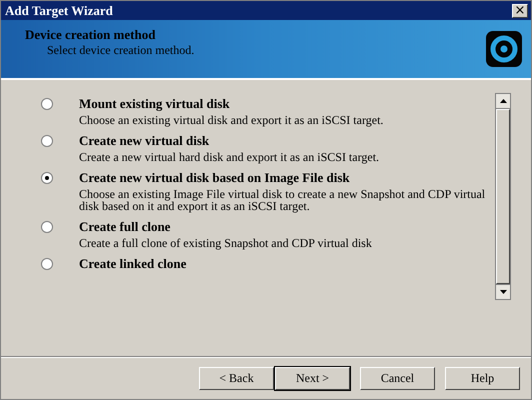  What do you see at coordinates (225, 226) in the screenshot?
I see `option-title: Create full clone` at bounding box center [225, 226].